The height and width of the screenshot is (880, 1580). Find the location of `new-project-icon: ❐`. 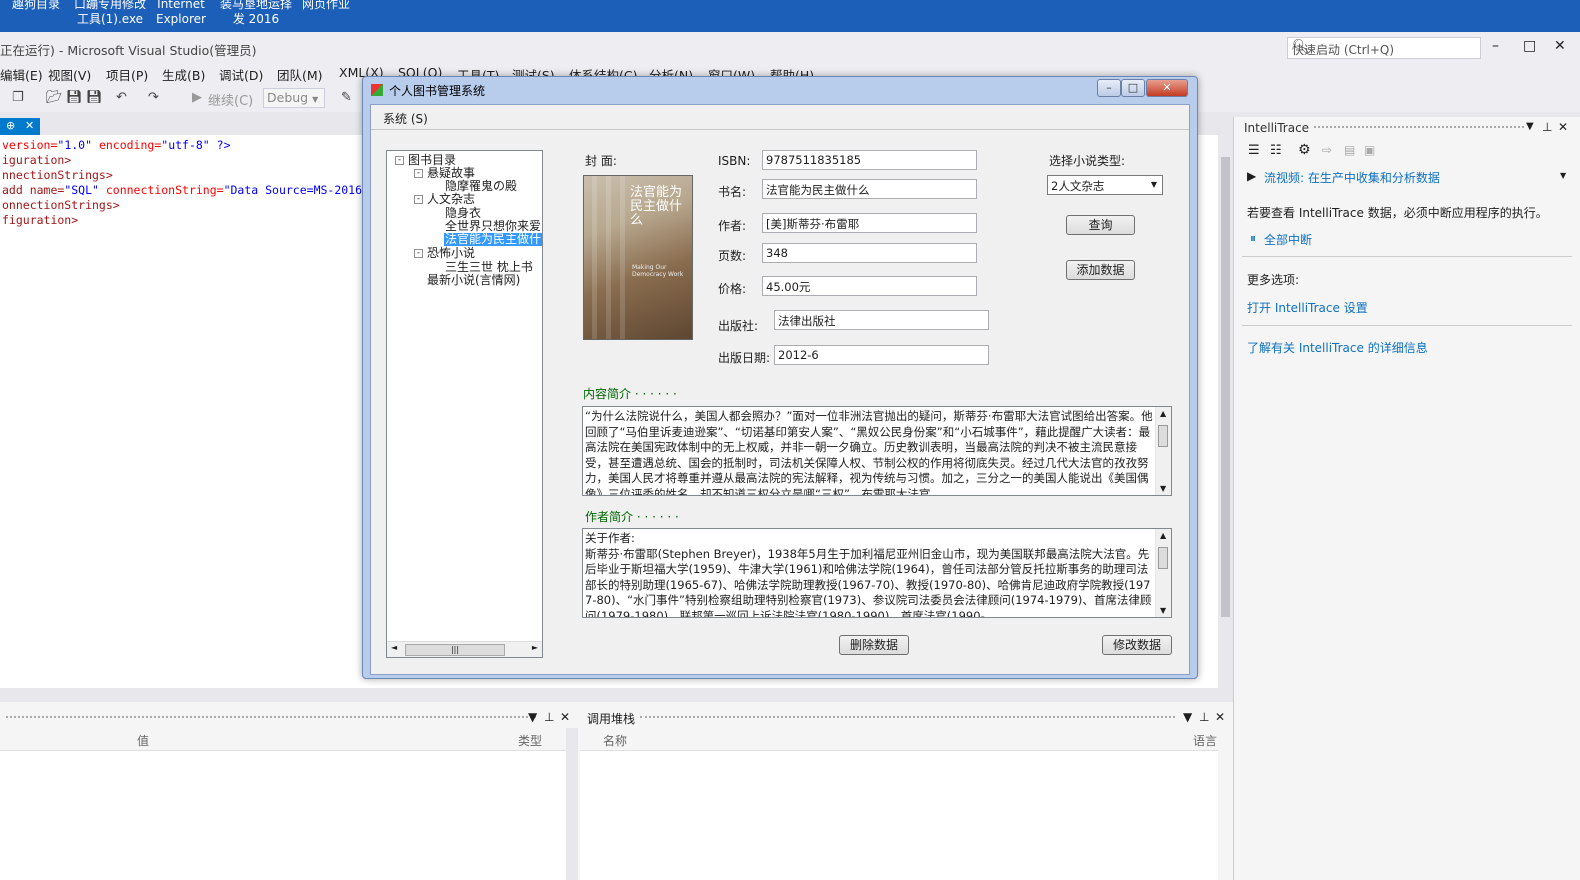

new-project-icon: ❐ is located at coordinates (18, 97).